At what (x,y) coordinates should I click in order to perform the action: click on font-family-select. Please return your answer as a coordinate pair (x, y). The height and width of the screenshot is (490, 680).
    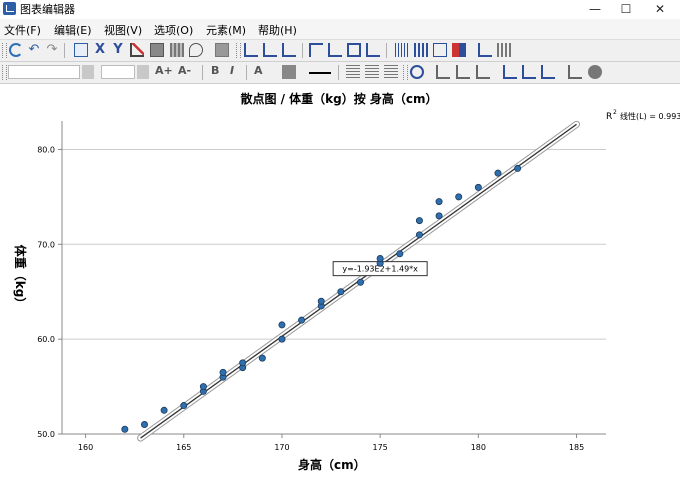
    Looking at the image, I should click on (44, 72).